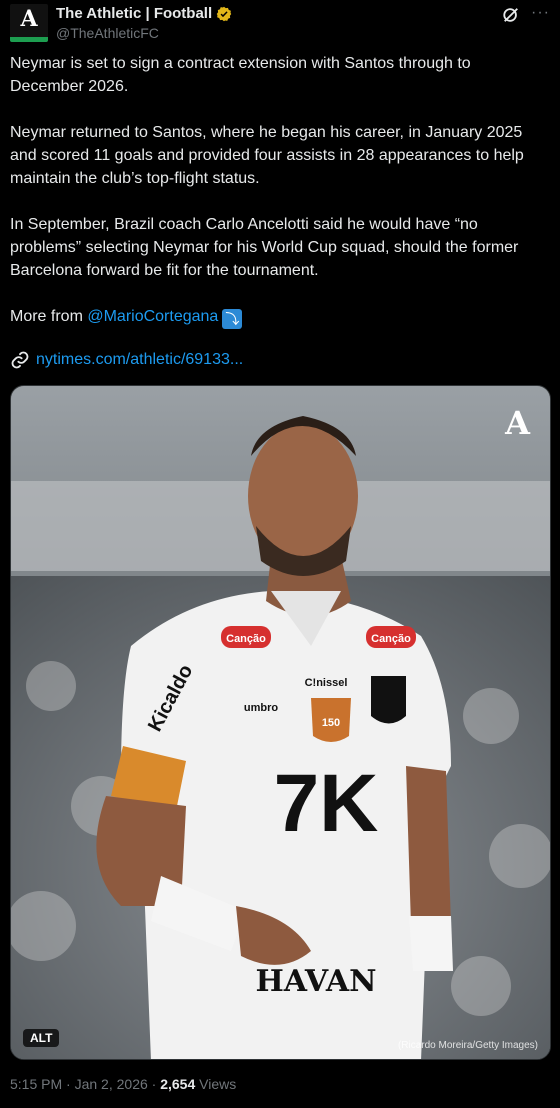 This screenshot has width=560, height=1108. I want to click on athletic-watermark-logo: A, so click(517, 423).